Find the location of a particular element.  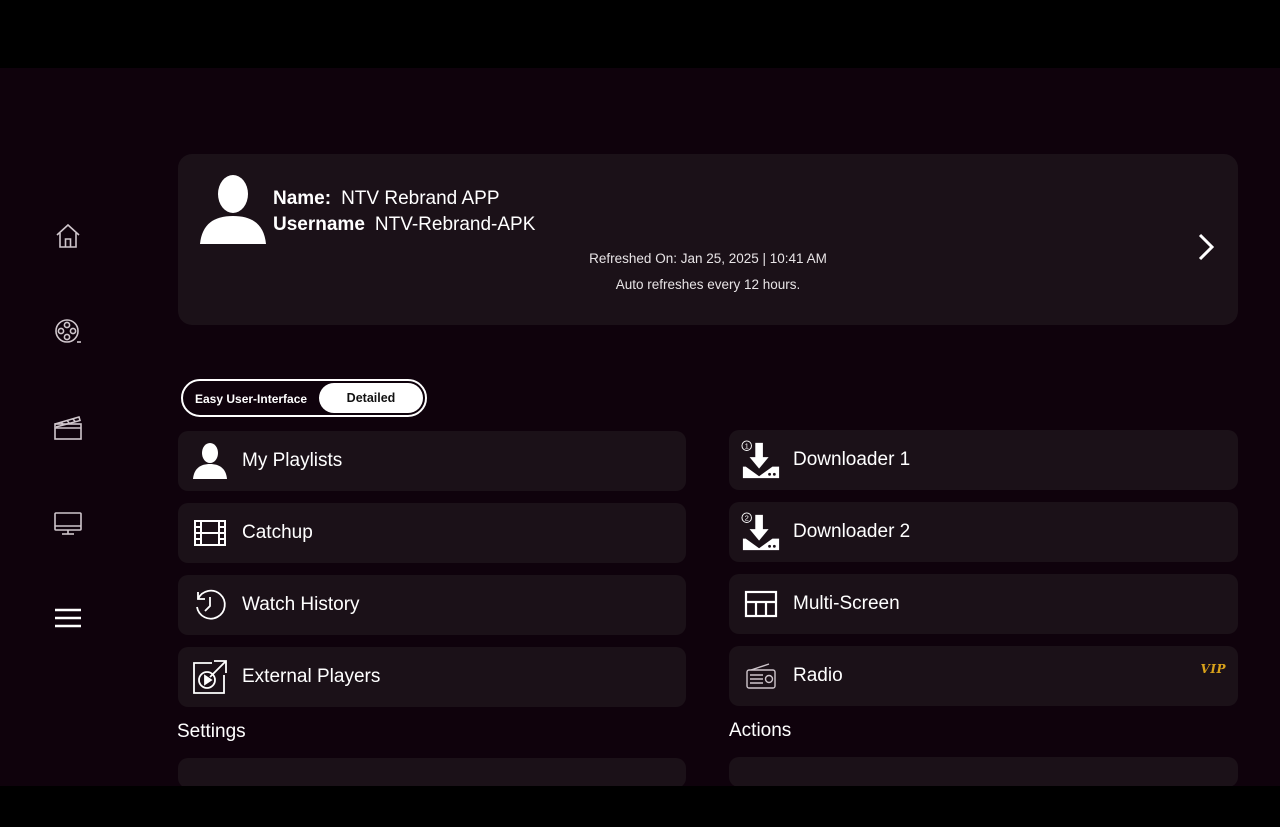

download-icon: 2 is located at coordinates (760, 531).